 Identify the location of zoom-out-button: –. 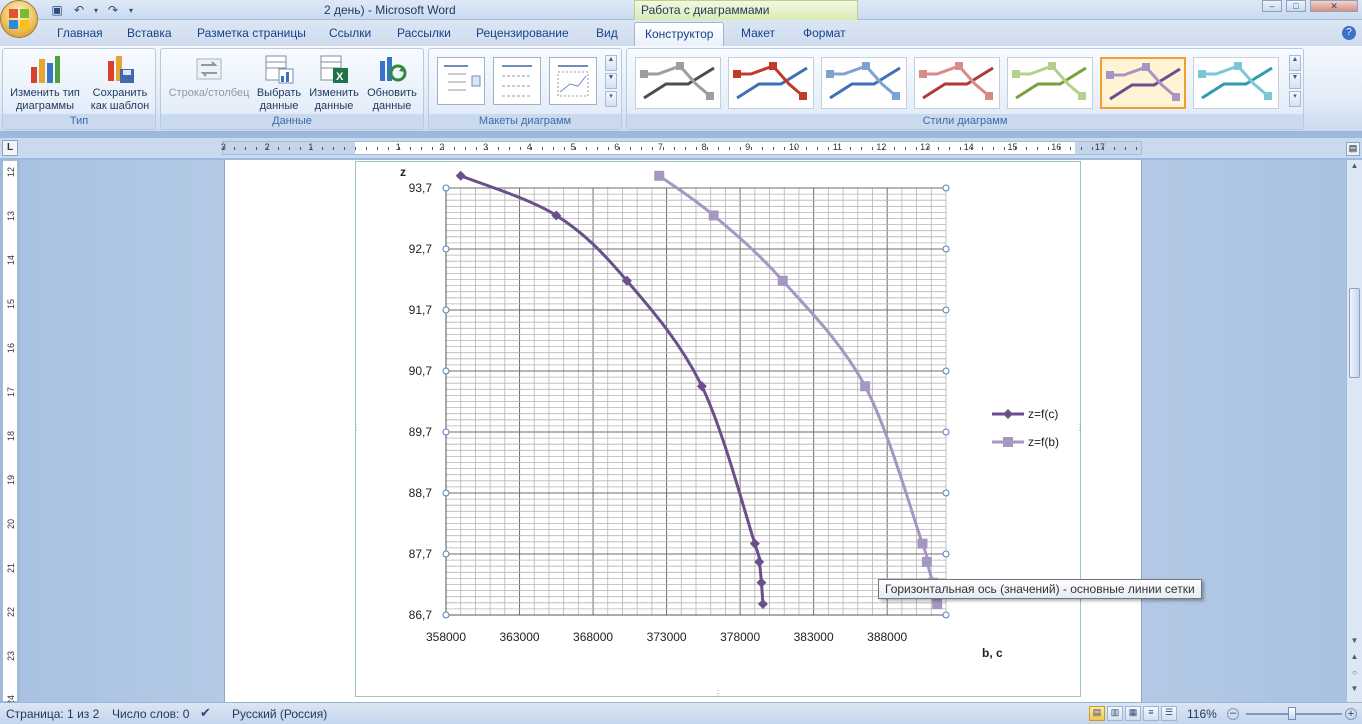
(1233, 714).